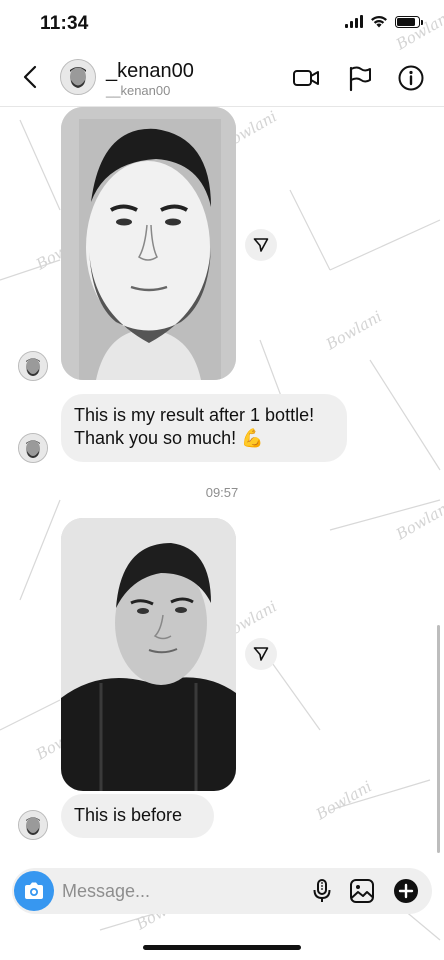  I want to click on message-text-bubble: This is before, so click(137, 816).